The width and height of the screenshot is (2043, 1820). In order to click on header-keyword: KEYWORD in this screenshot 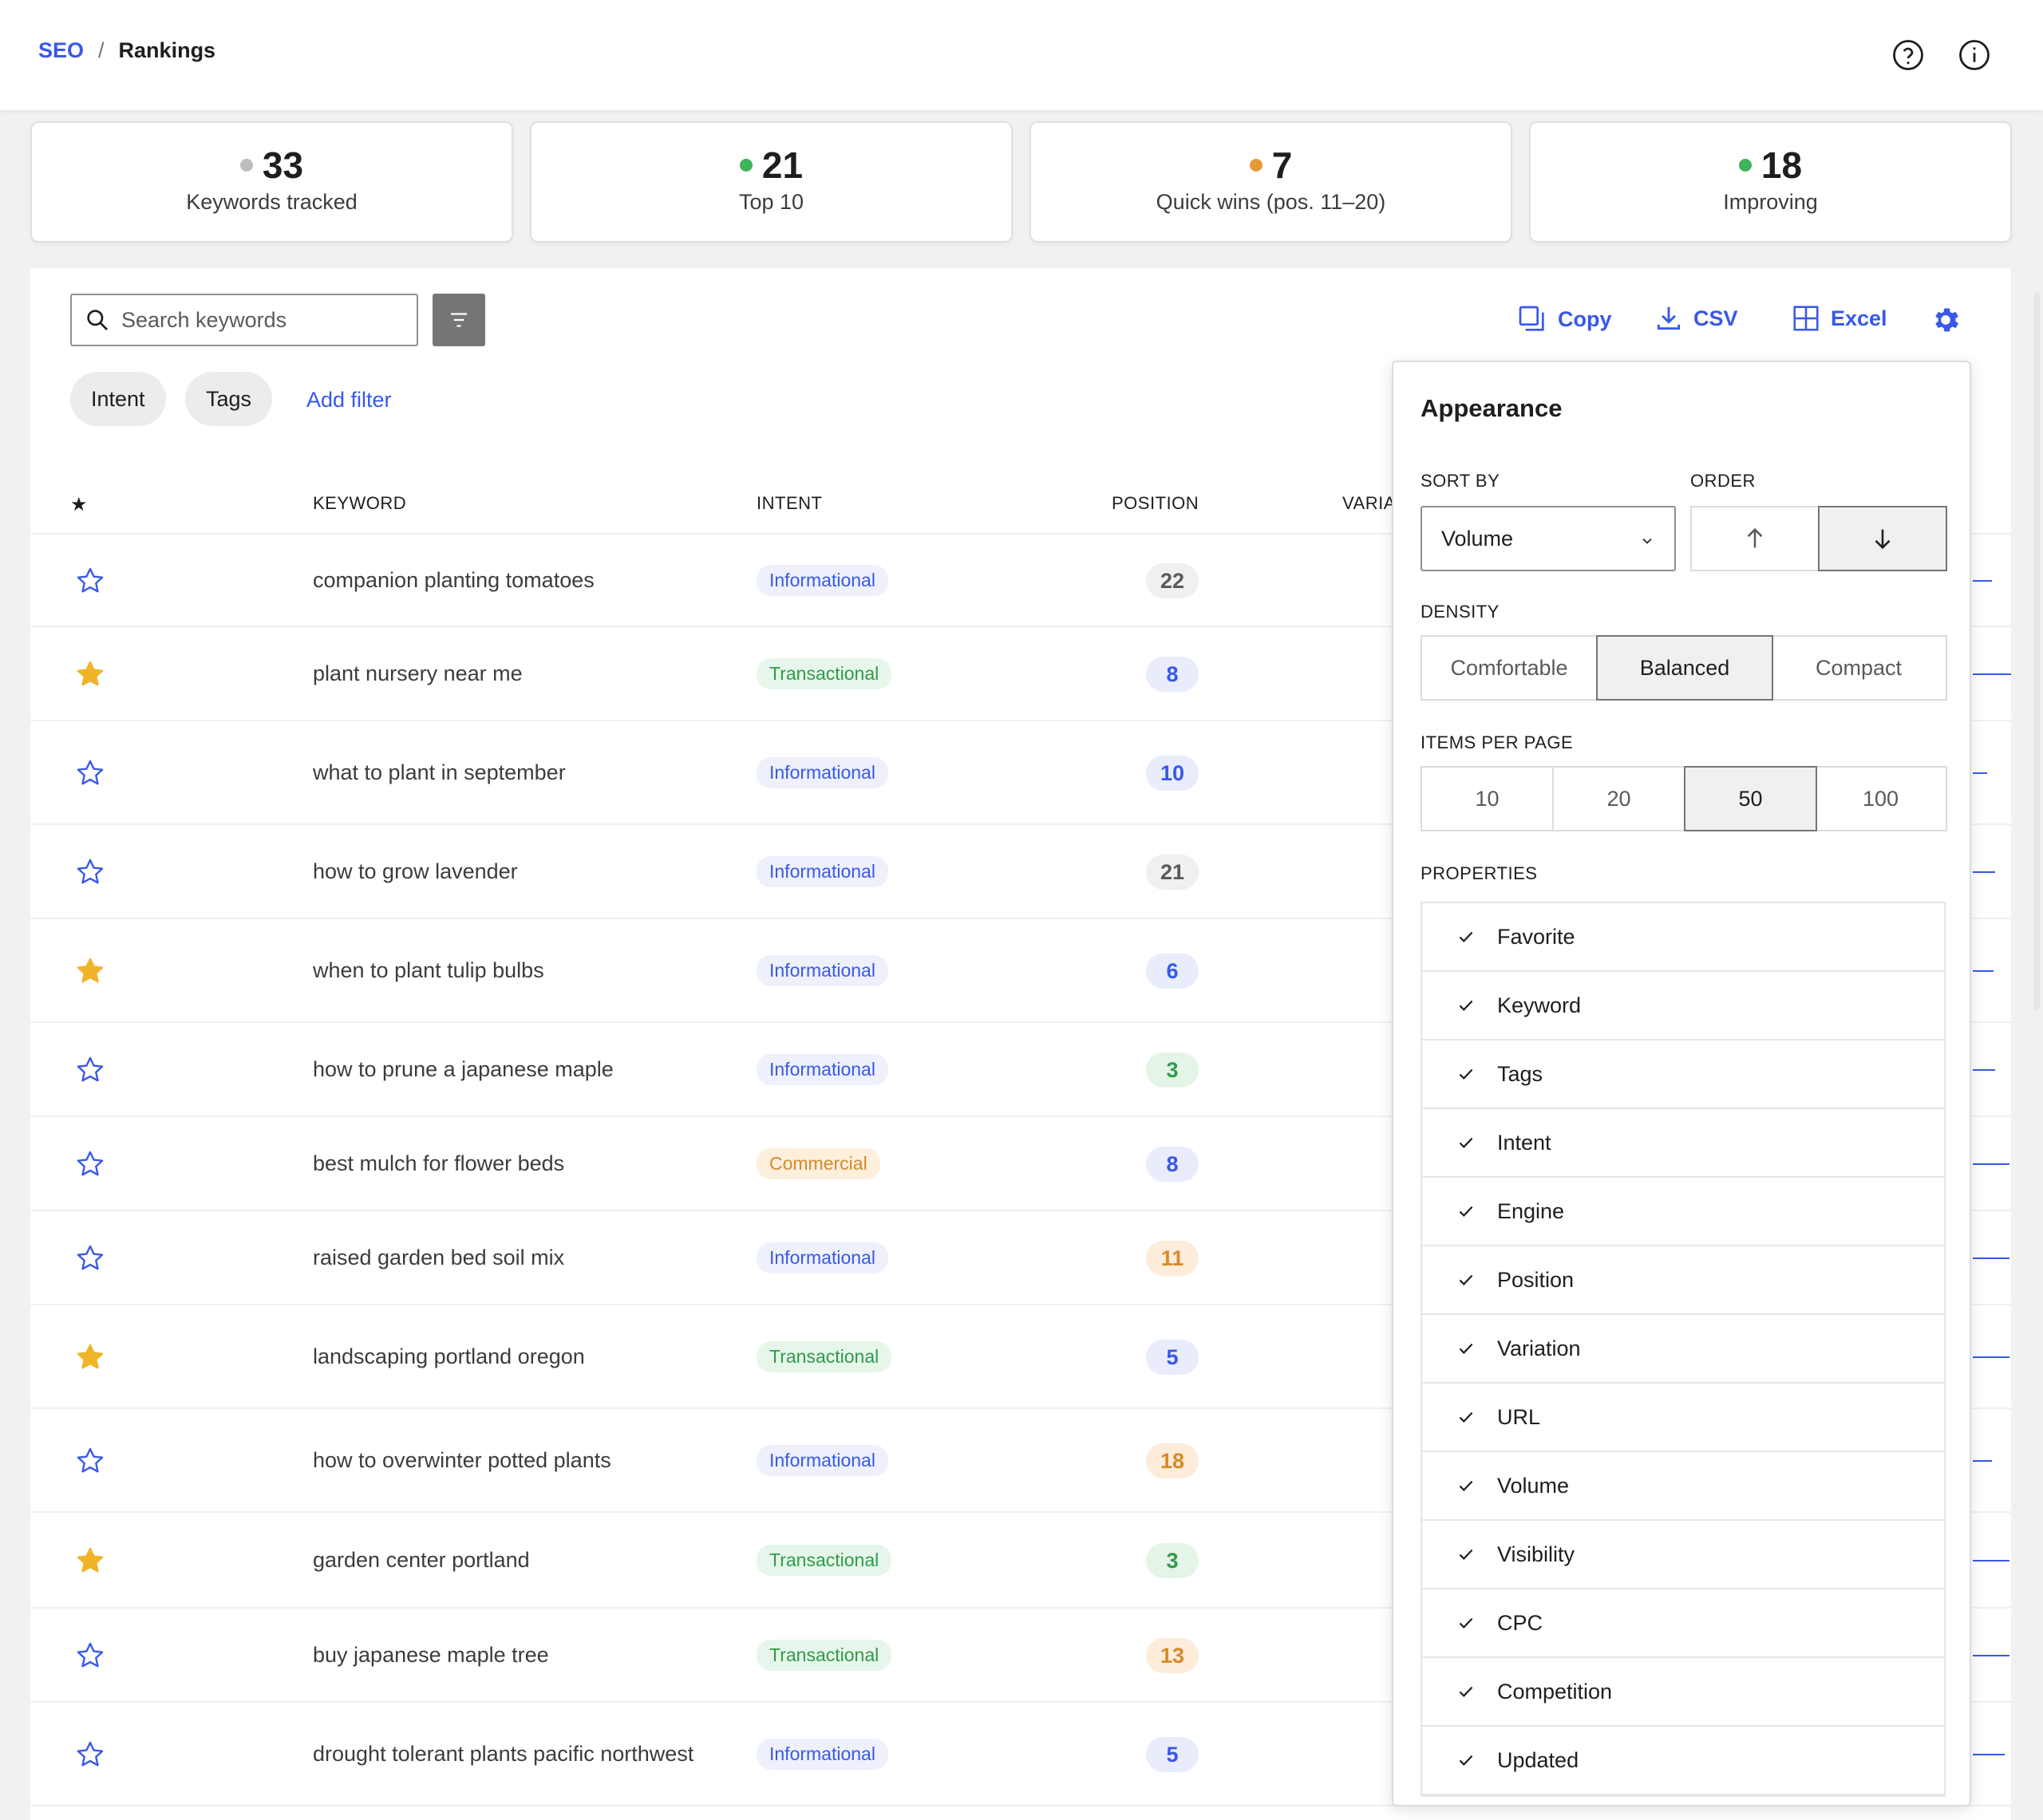, I will do `click(359, 503)`.